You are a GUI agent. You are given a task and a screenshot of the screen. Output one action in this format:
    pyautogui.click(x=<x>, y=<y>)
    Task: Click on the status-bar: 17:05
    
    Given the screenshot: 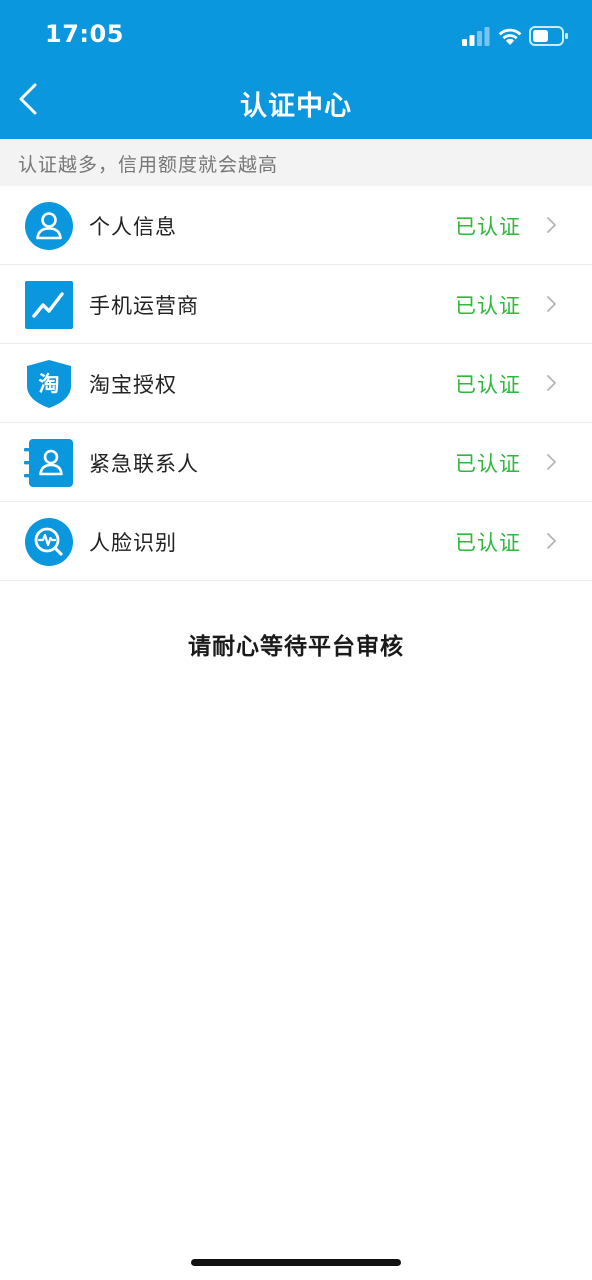 What is the action you would take?
    pyautogui.click(x=296, y=35)
    